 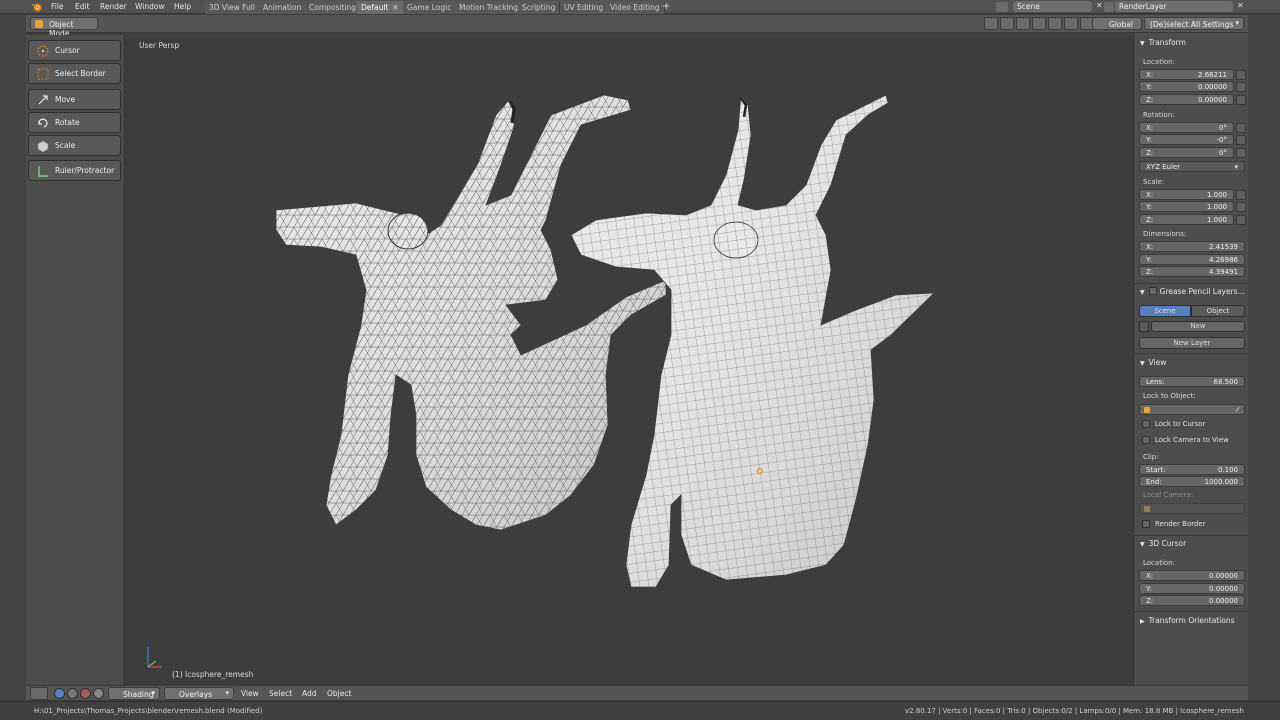 I want to click on clip-end-field: End: 1000.000, so click(x=1192, y=481).